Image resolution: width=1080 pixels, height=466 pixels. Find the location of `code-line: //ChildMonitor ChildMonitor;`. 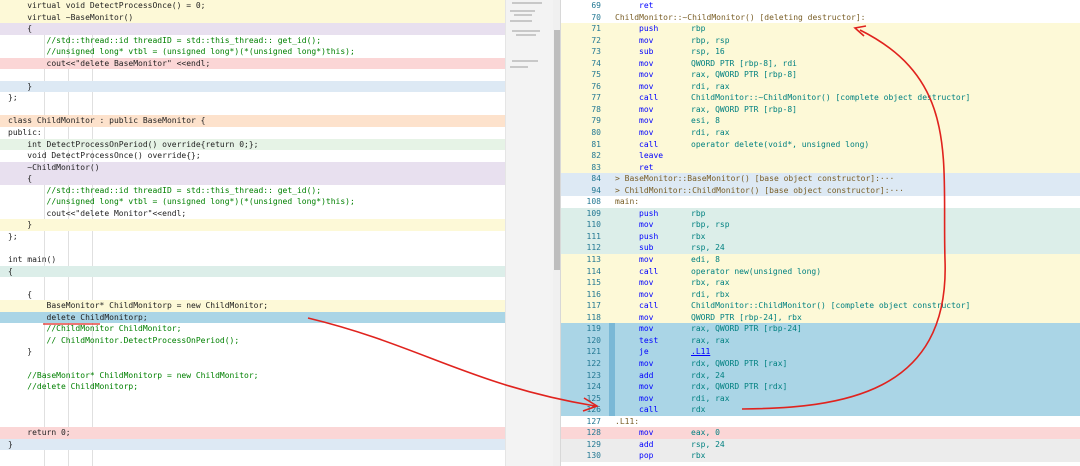

code-line: //ChildMonitor ChildMonitor; is located at coordinates (252, 329).